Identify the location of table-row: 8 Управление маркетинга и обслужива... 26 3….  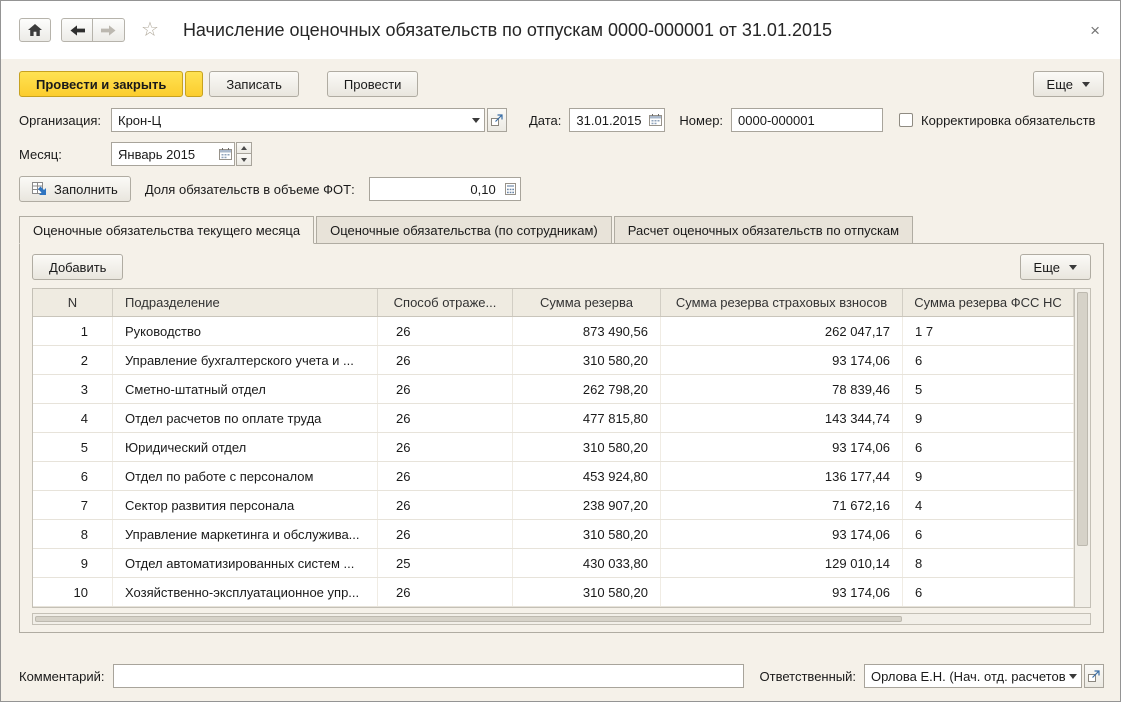
(553, 534).